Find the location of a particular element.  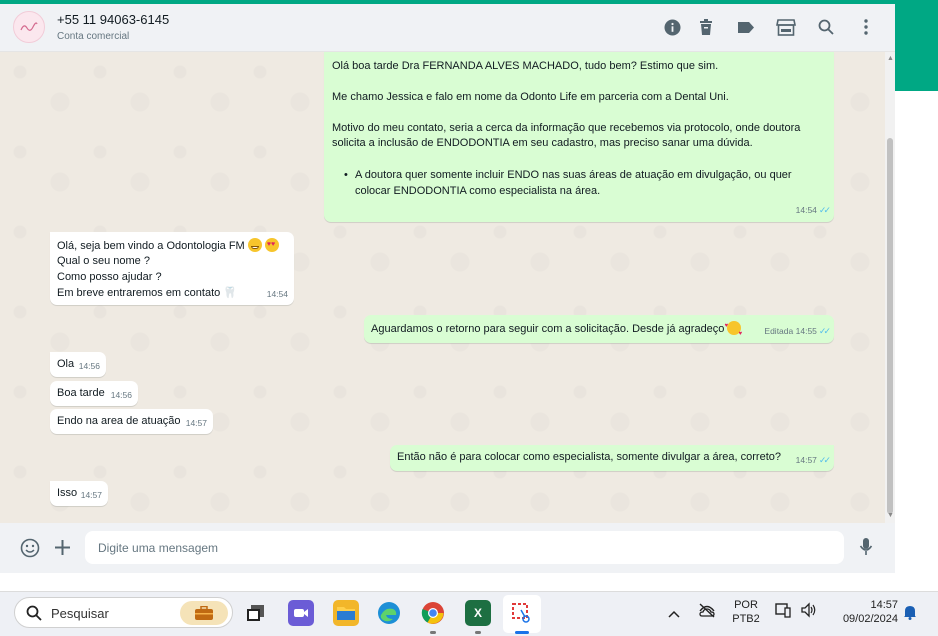

clock: 14:57 09/02/2024 is located at coordinates (864, 612).